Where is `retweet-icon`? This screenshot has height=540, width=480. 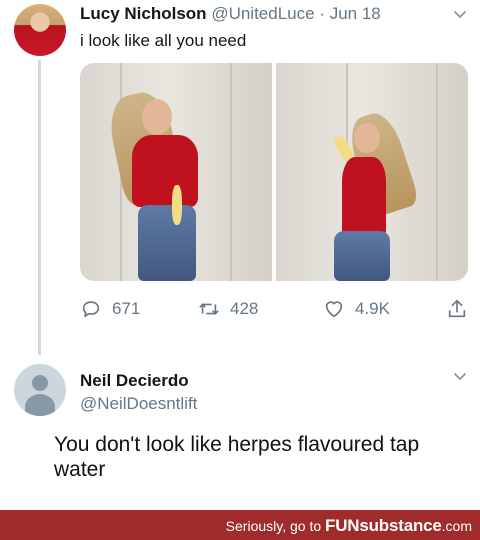 retweet-icon is located at coordinates (209, 309).